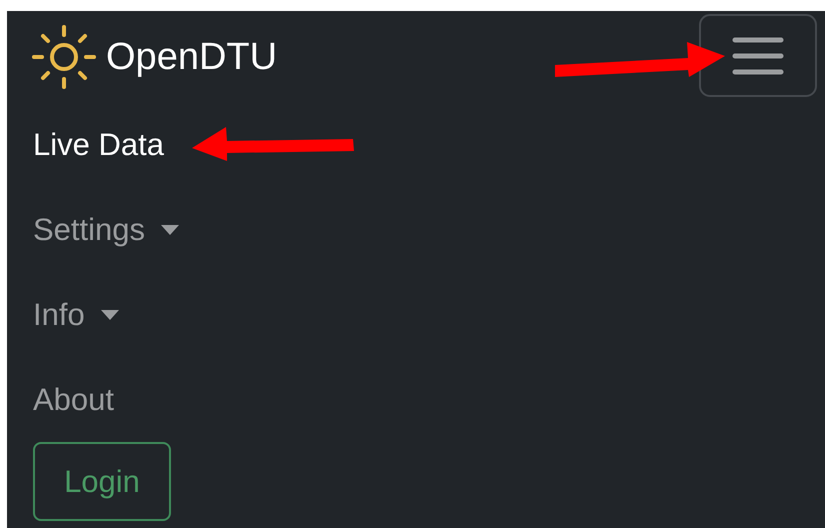 The image size is (825, 528). Describe the element at coordinates (73, 399) in the screenshot. I see `nav-link: About` at that location.